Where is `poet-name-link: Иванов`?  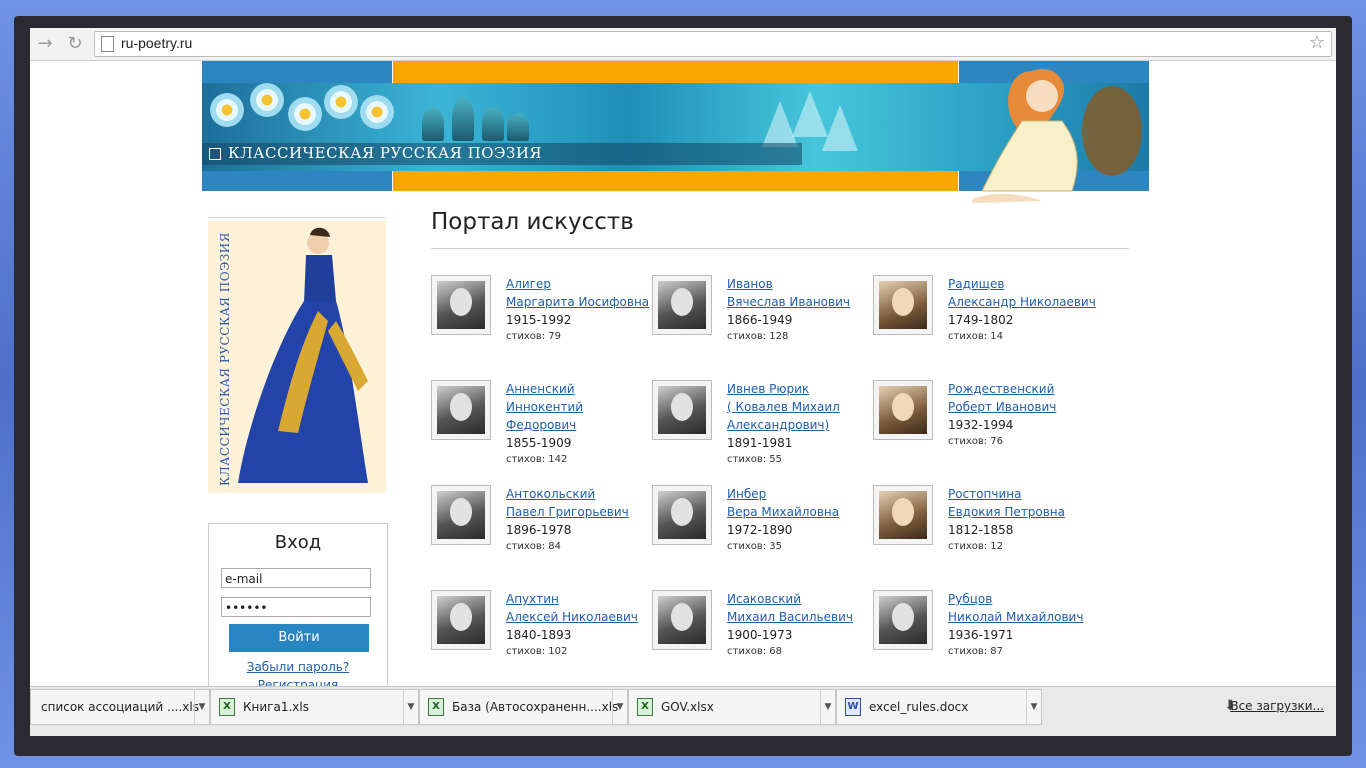 poet-name-link: Иванов is located at coordinates (802, 284).